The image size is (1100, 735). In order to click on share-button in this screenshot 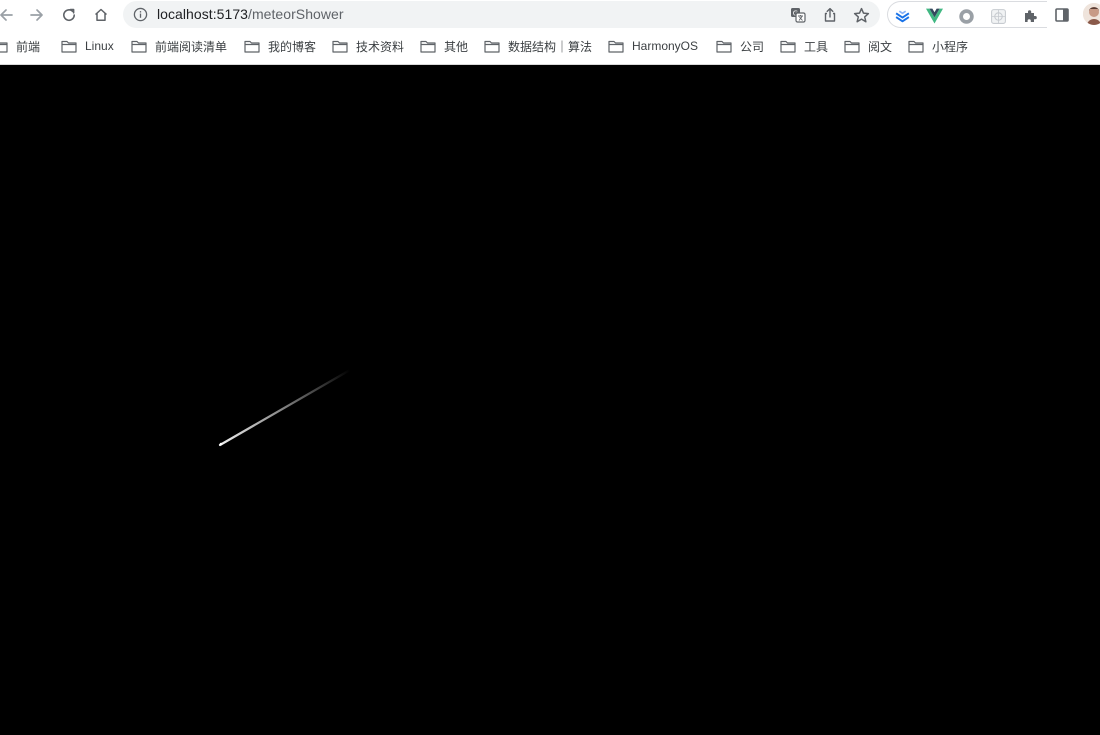, I will do `click(830, 15)`.